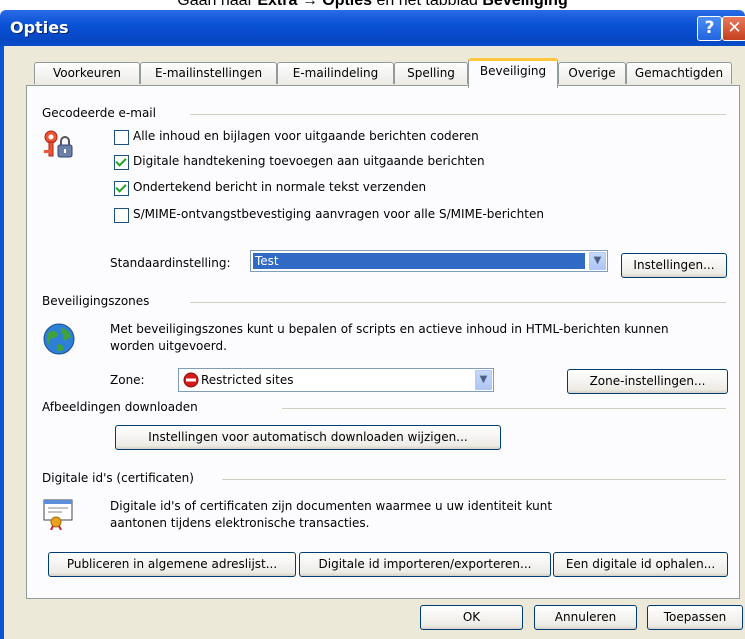 The image size is (745, 639). What do you see at coordinates (336, 380) in the screenshot?
I see `zone-dropdown: Restricted sites ▼` at bounding box center [336, 380].